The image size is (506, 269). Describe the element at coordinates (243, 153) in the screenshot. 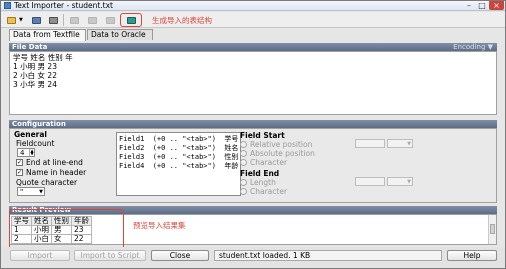

I see `absolute-position-radio` at that location.